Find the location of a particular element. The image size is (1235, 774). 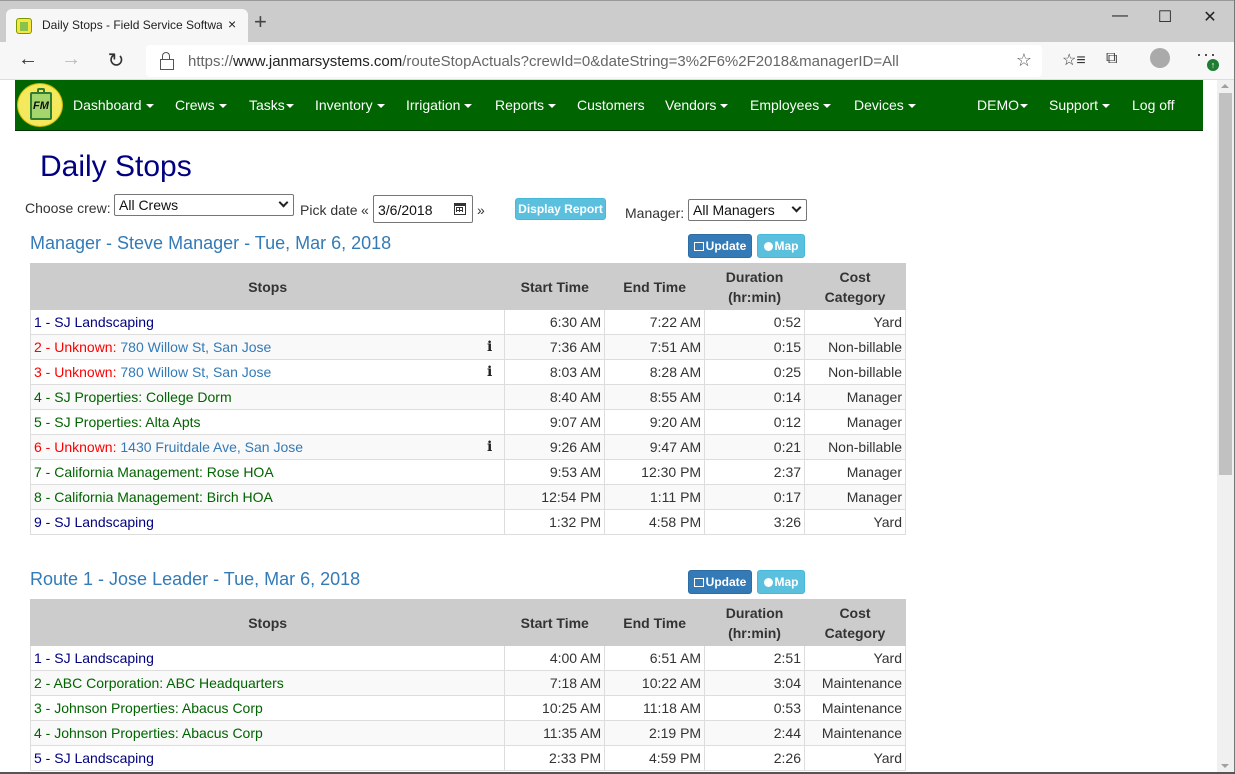

stop-name-link: 5 - SJ Landscaping is located at coordinates (94, 758).